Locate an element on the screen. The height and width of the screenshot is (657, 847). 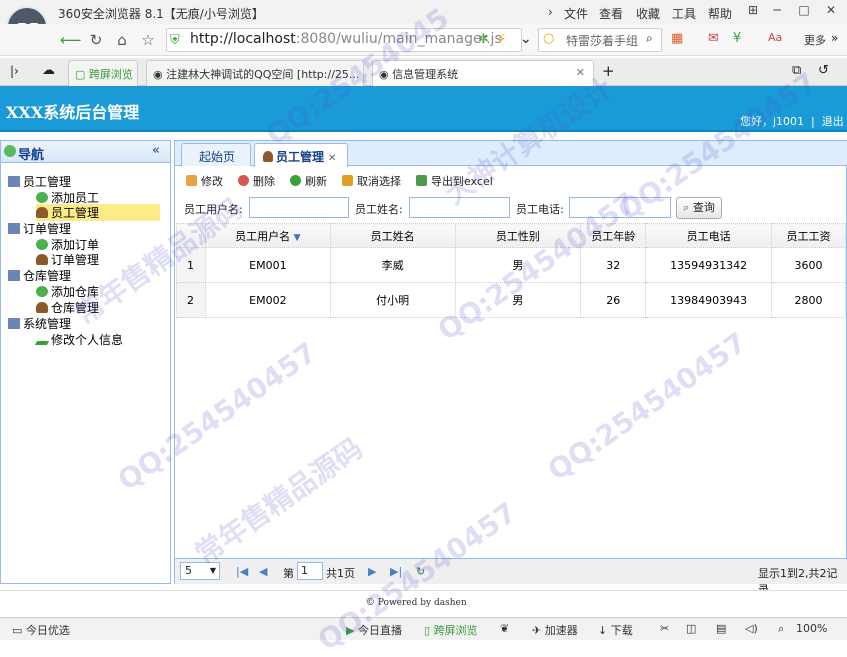
live-link: ▶ 今日直播 is located at coordinates (374, 630).